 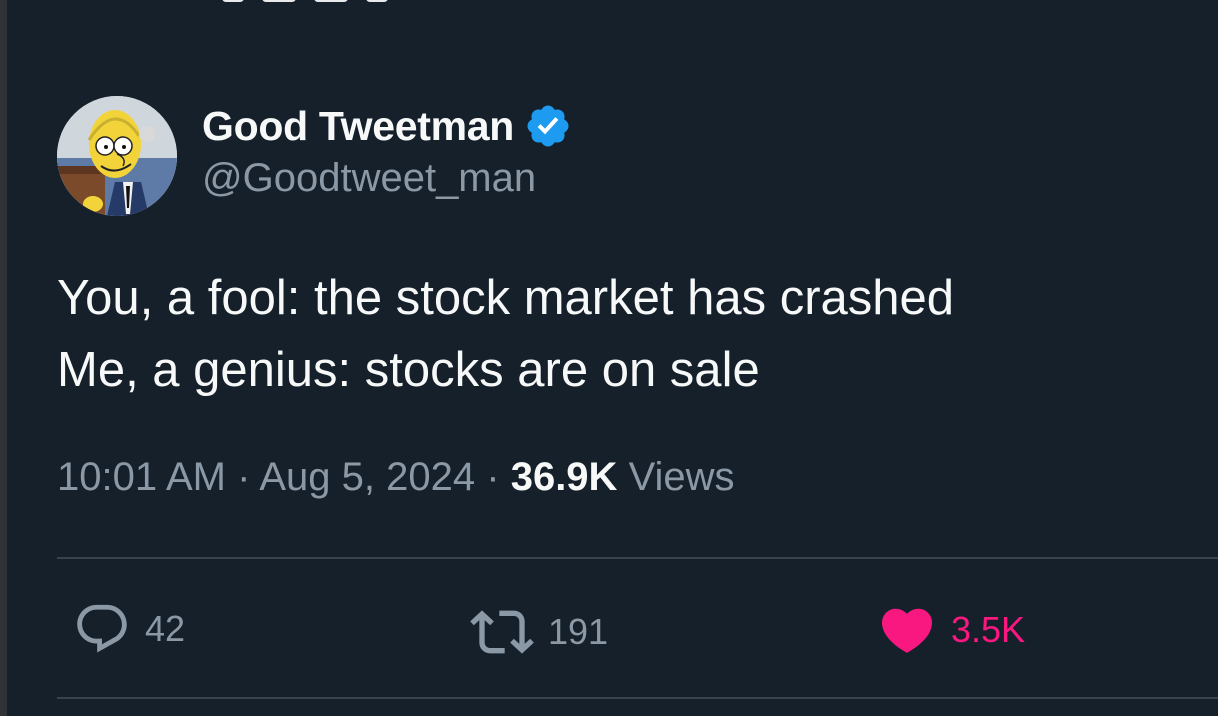 What do you see at coordinates (408, 370) in the screenshot?
I see `tweet-text-line: Me, a genius: stocks are on sale` at bounding box center [408, 370].